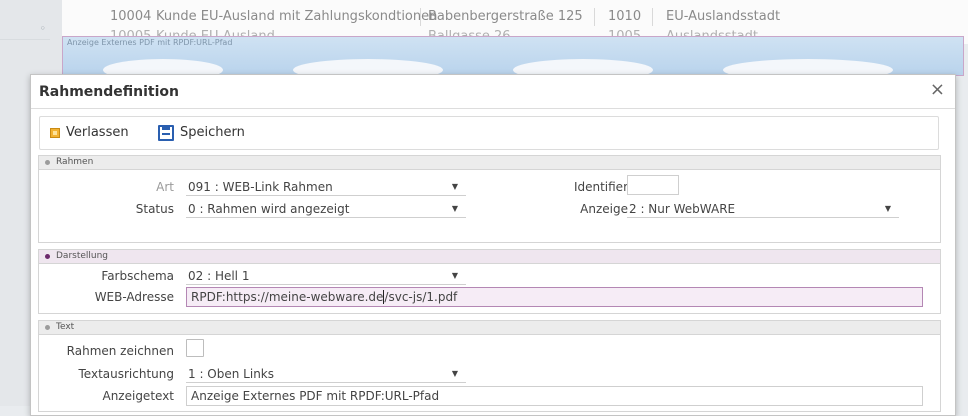 This screenshot has height=416, width=968. What do you see at coordinates (297, 16) in the screenshot?
I see `customer-name: Kunde EU-Ausland mit Zahlungskondtionen` at bounding box center [297, 16].